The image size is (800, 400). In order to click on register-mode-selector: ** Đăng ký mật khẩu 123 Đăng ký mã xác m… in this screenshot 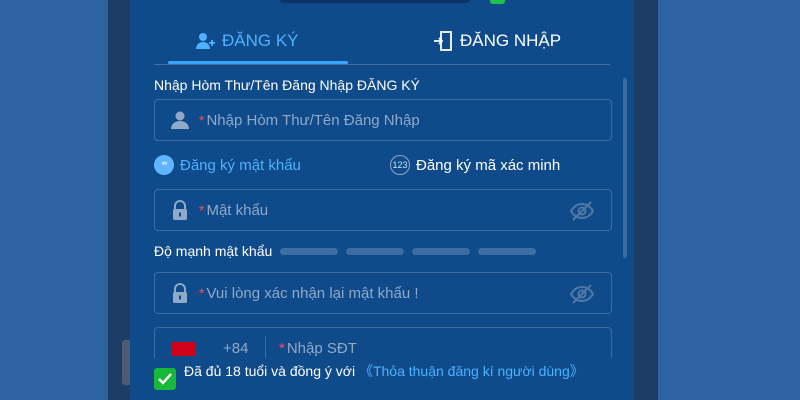, I will do `click(383, 166)`.